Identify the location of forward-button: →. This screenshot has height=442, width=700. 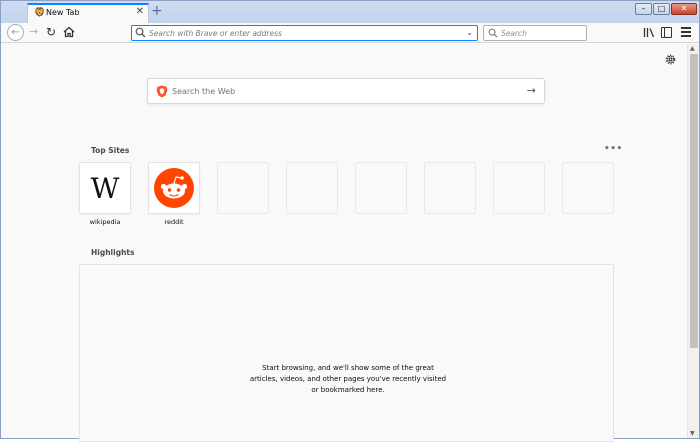
(33, 32).